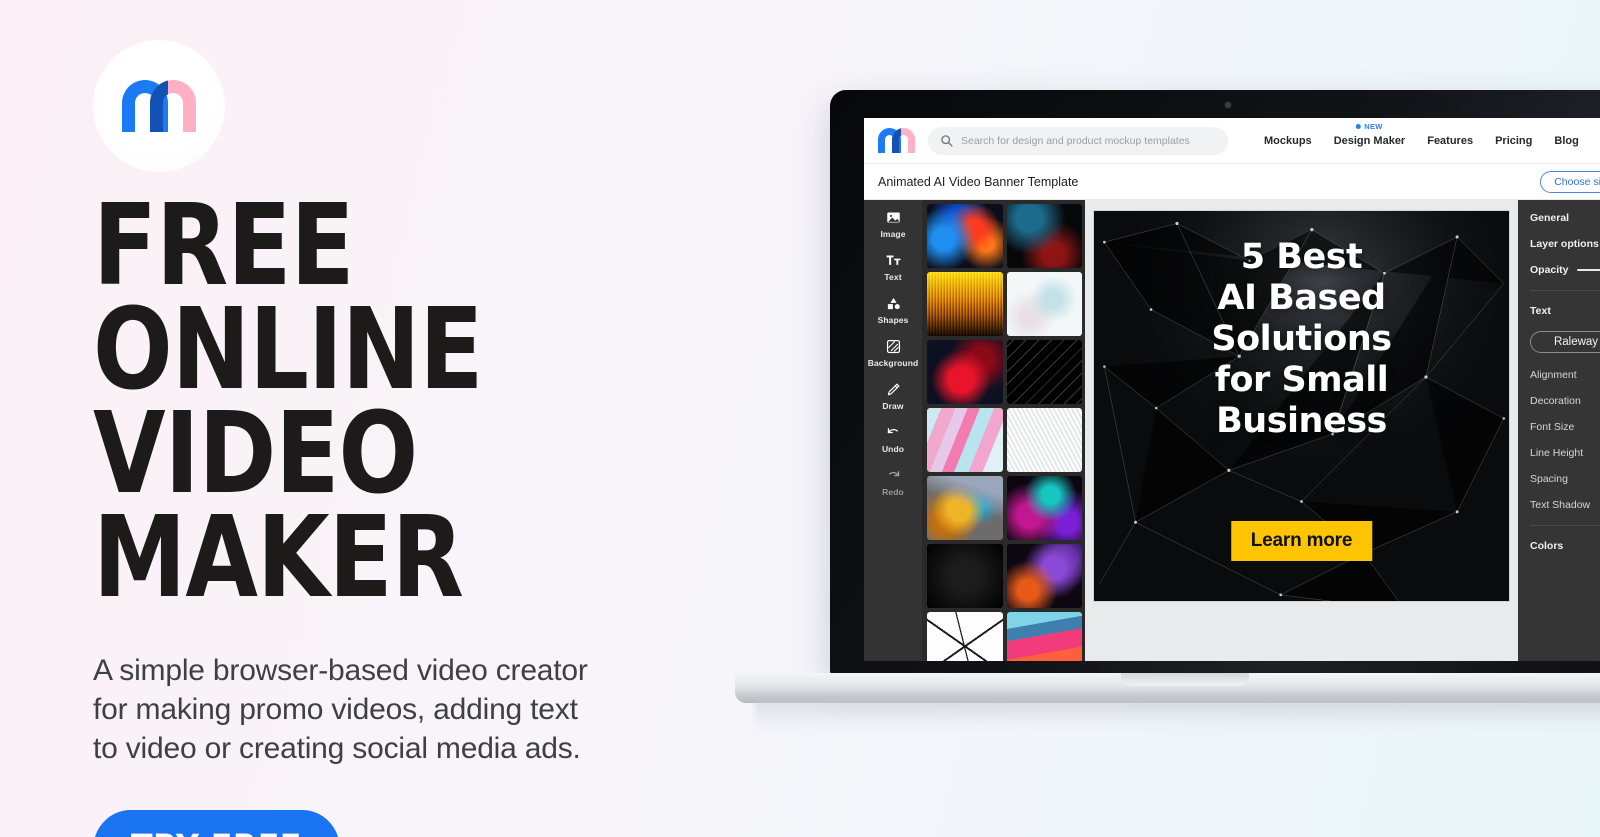 The width and height of the screenshot is (1600, 837). Describe the element at coordinates (288, 402) in the screenshot. I see `page-title: FREE ONLINE VIDEO MAKER` at that location.